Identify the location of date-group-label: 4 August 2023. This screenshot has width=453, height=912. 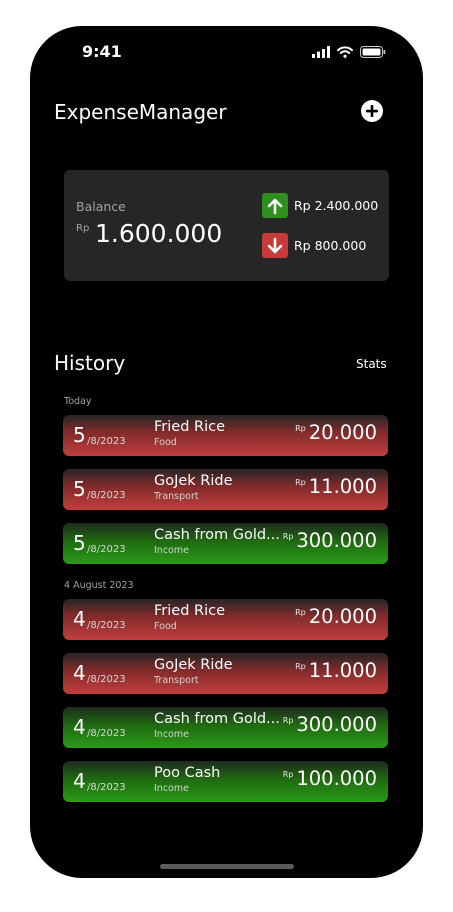
(99, 585).